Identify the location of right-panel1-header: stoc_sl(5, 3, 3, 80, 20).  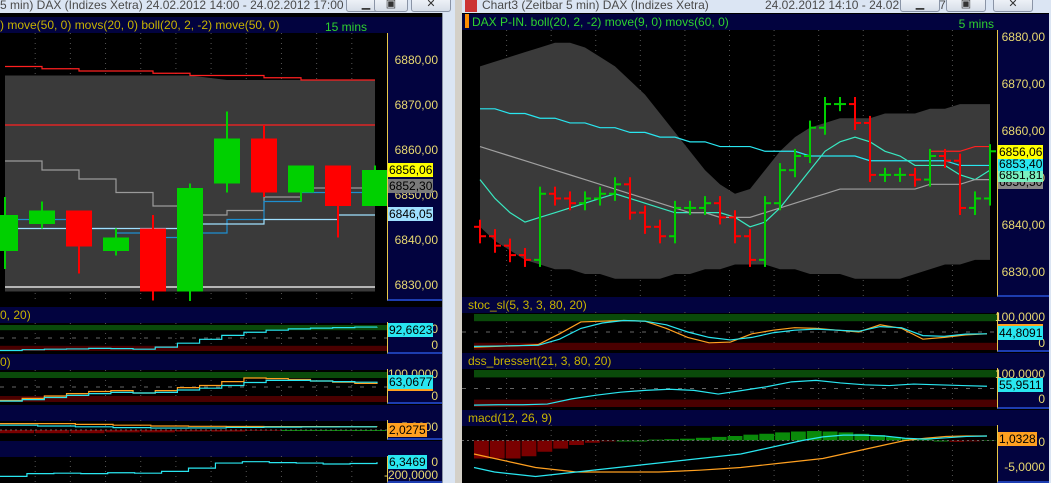
(755, 305).